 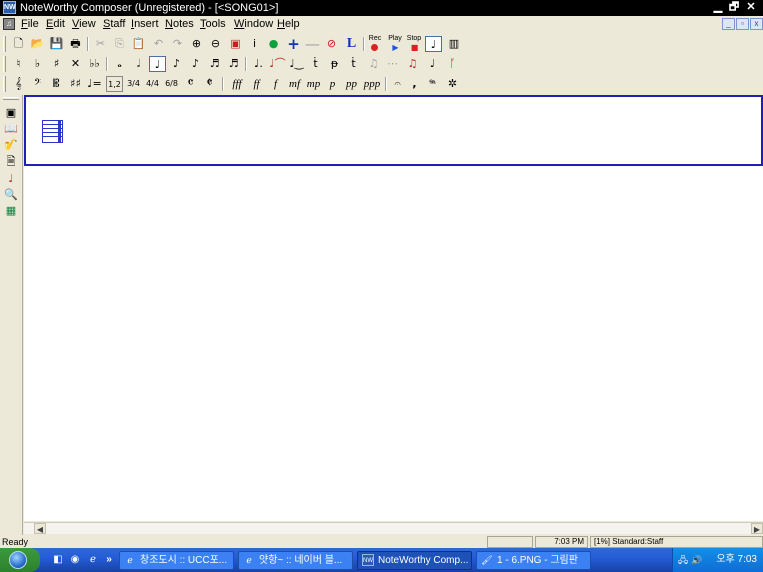 I want to click on print-icon: 🖶, so click(x=75, y=44).